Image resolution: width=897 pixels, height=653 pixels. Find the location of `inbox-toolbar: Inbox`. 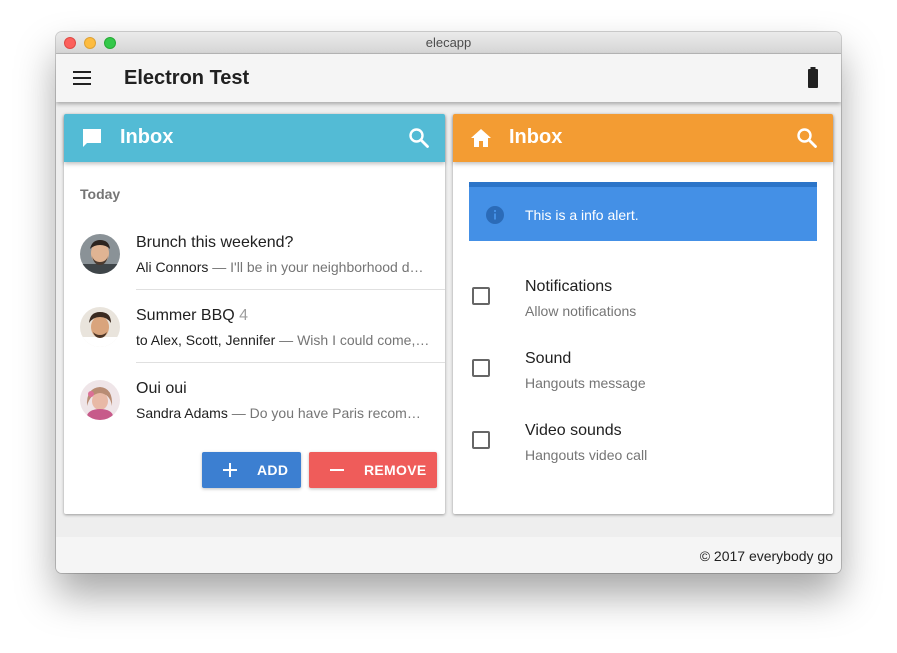

inbox-toolbar: Inbox is located at coordinates (254, 138).